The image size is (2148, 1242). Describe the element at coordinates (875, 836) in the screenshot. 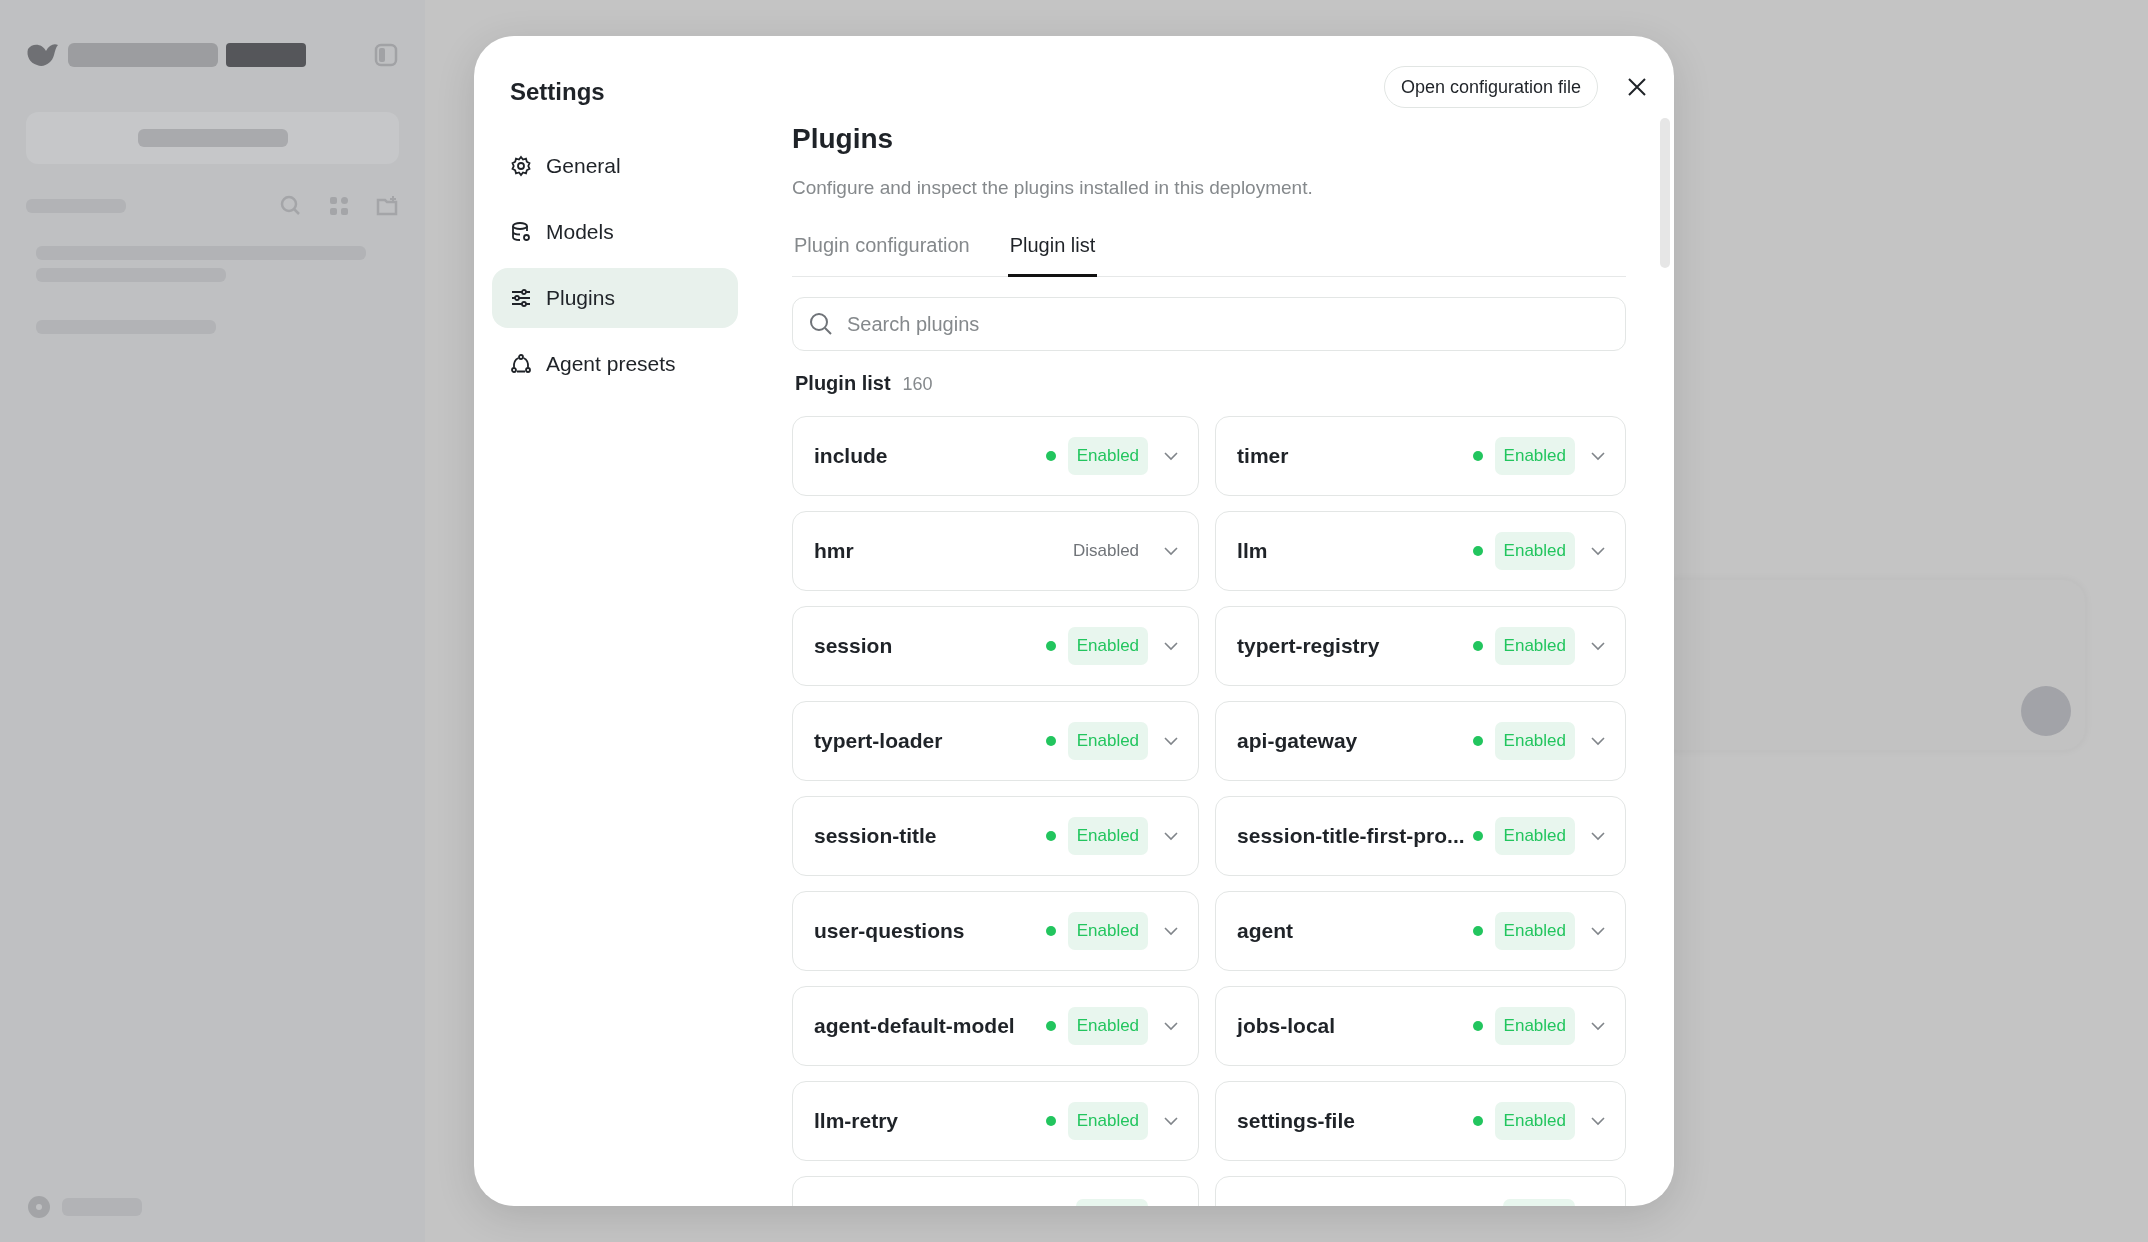

I see `plugin-name: session-title` at that location.